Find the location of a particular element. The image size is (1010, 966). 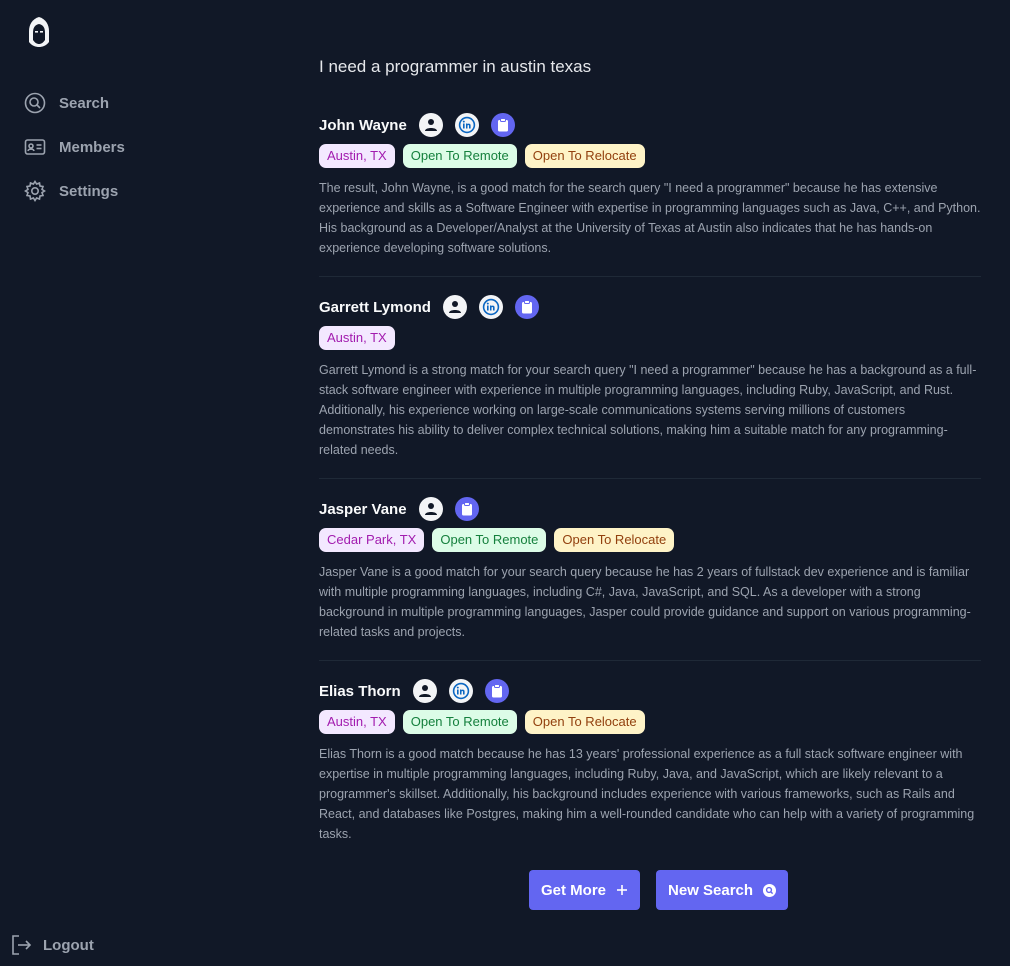

sidebar-item-members: Members is located at coordinates (74, 147).